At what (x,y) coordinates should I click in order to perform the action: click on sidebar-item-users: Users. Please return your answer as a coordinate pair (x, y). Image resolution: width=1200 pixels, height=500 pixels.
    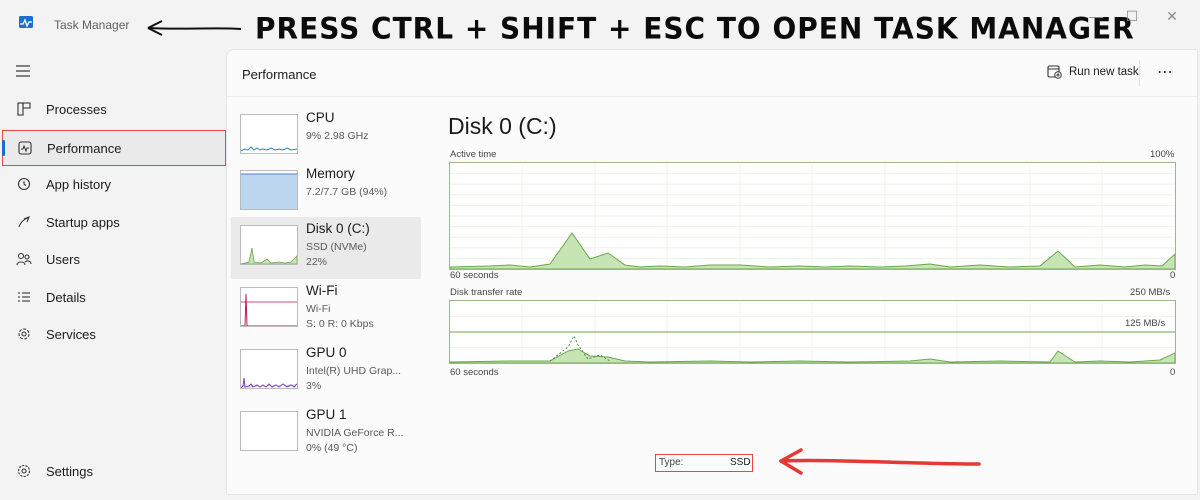
    Looking at the image, I should click on (113, 259).